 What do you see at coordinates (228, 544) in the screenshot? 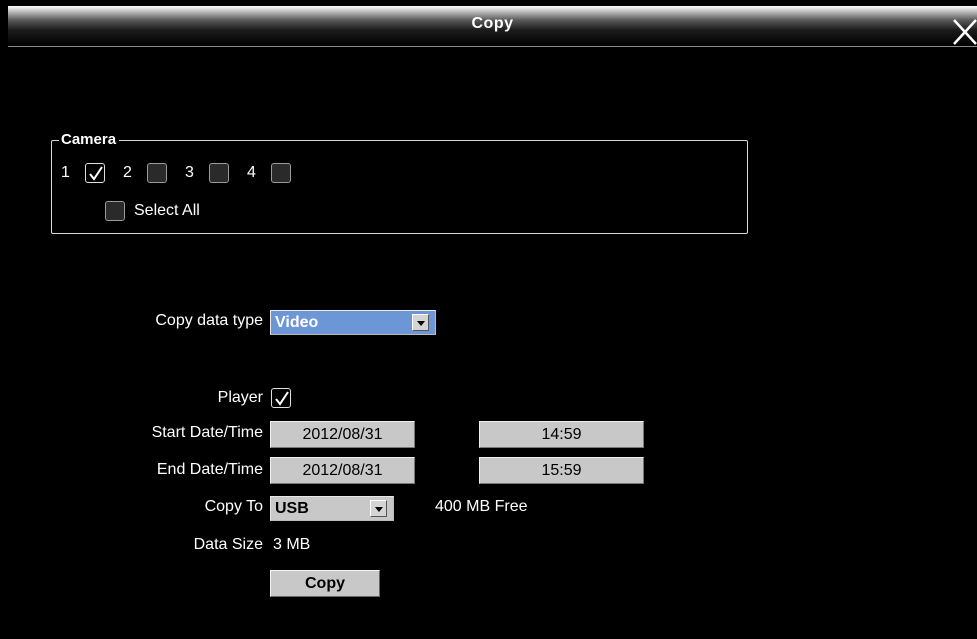
I see `data-size-label: Data Size` at bounding box center [228, 544].